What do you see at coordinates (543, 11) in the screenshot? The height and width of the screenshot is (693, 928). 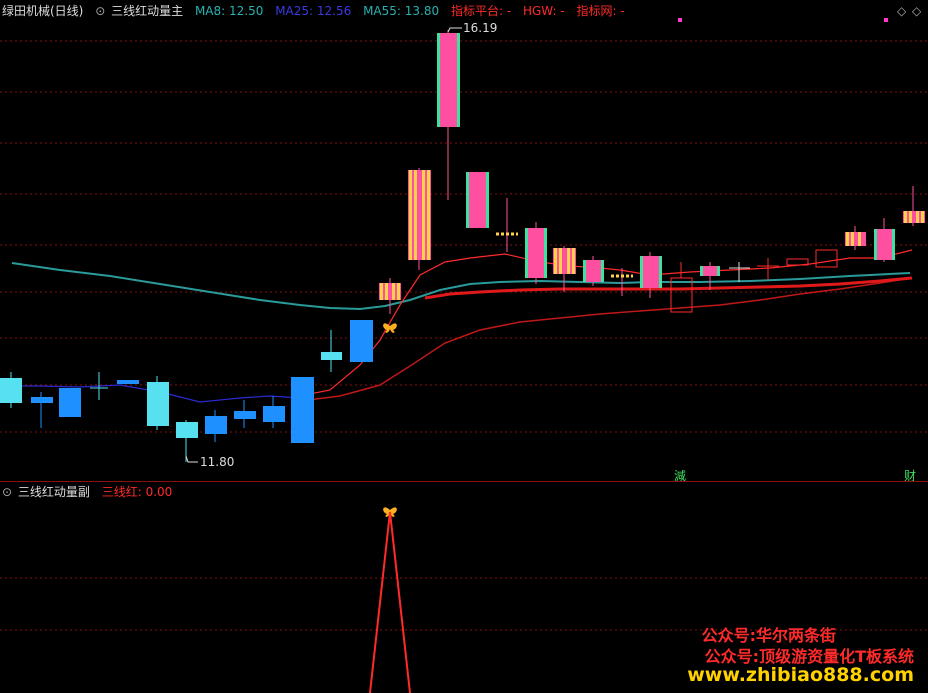 I see `hgw-value: HGW: -` at bounding box center [543, 11].